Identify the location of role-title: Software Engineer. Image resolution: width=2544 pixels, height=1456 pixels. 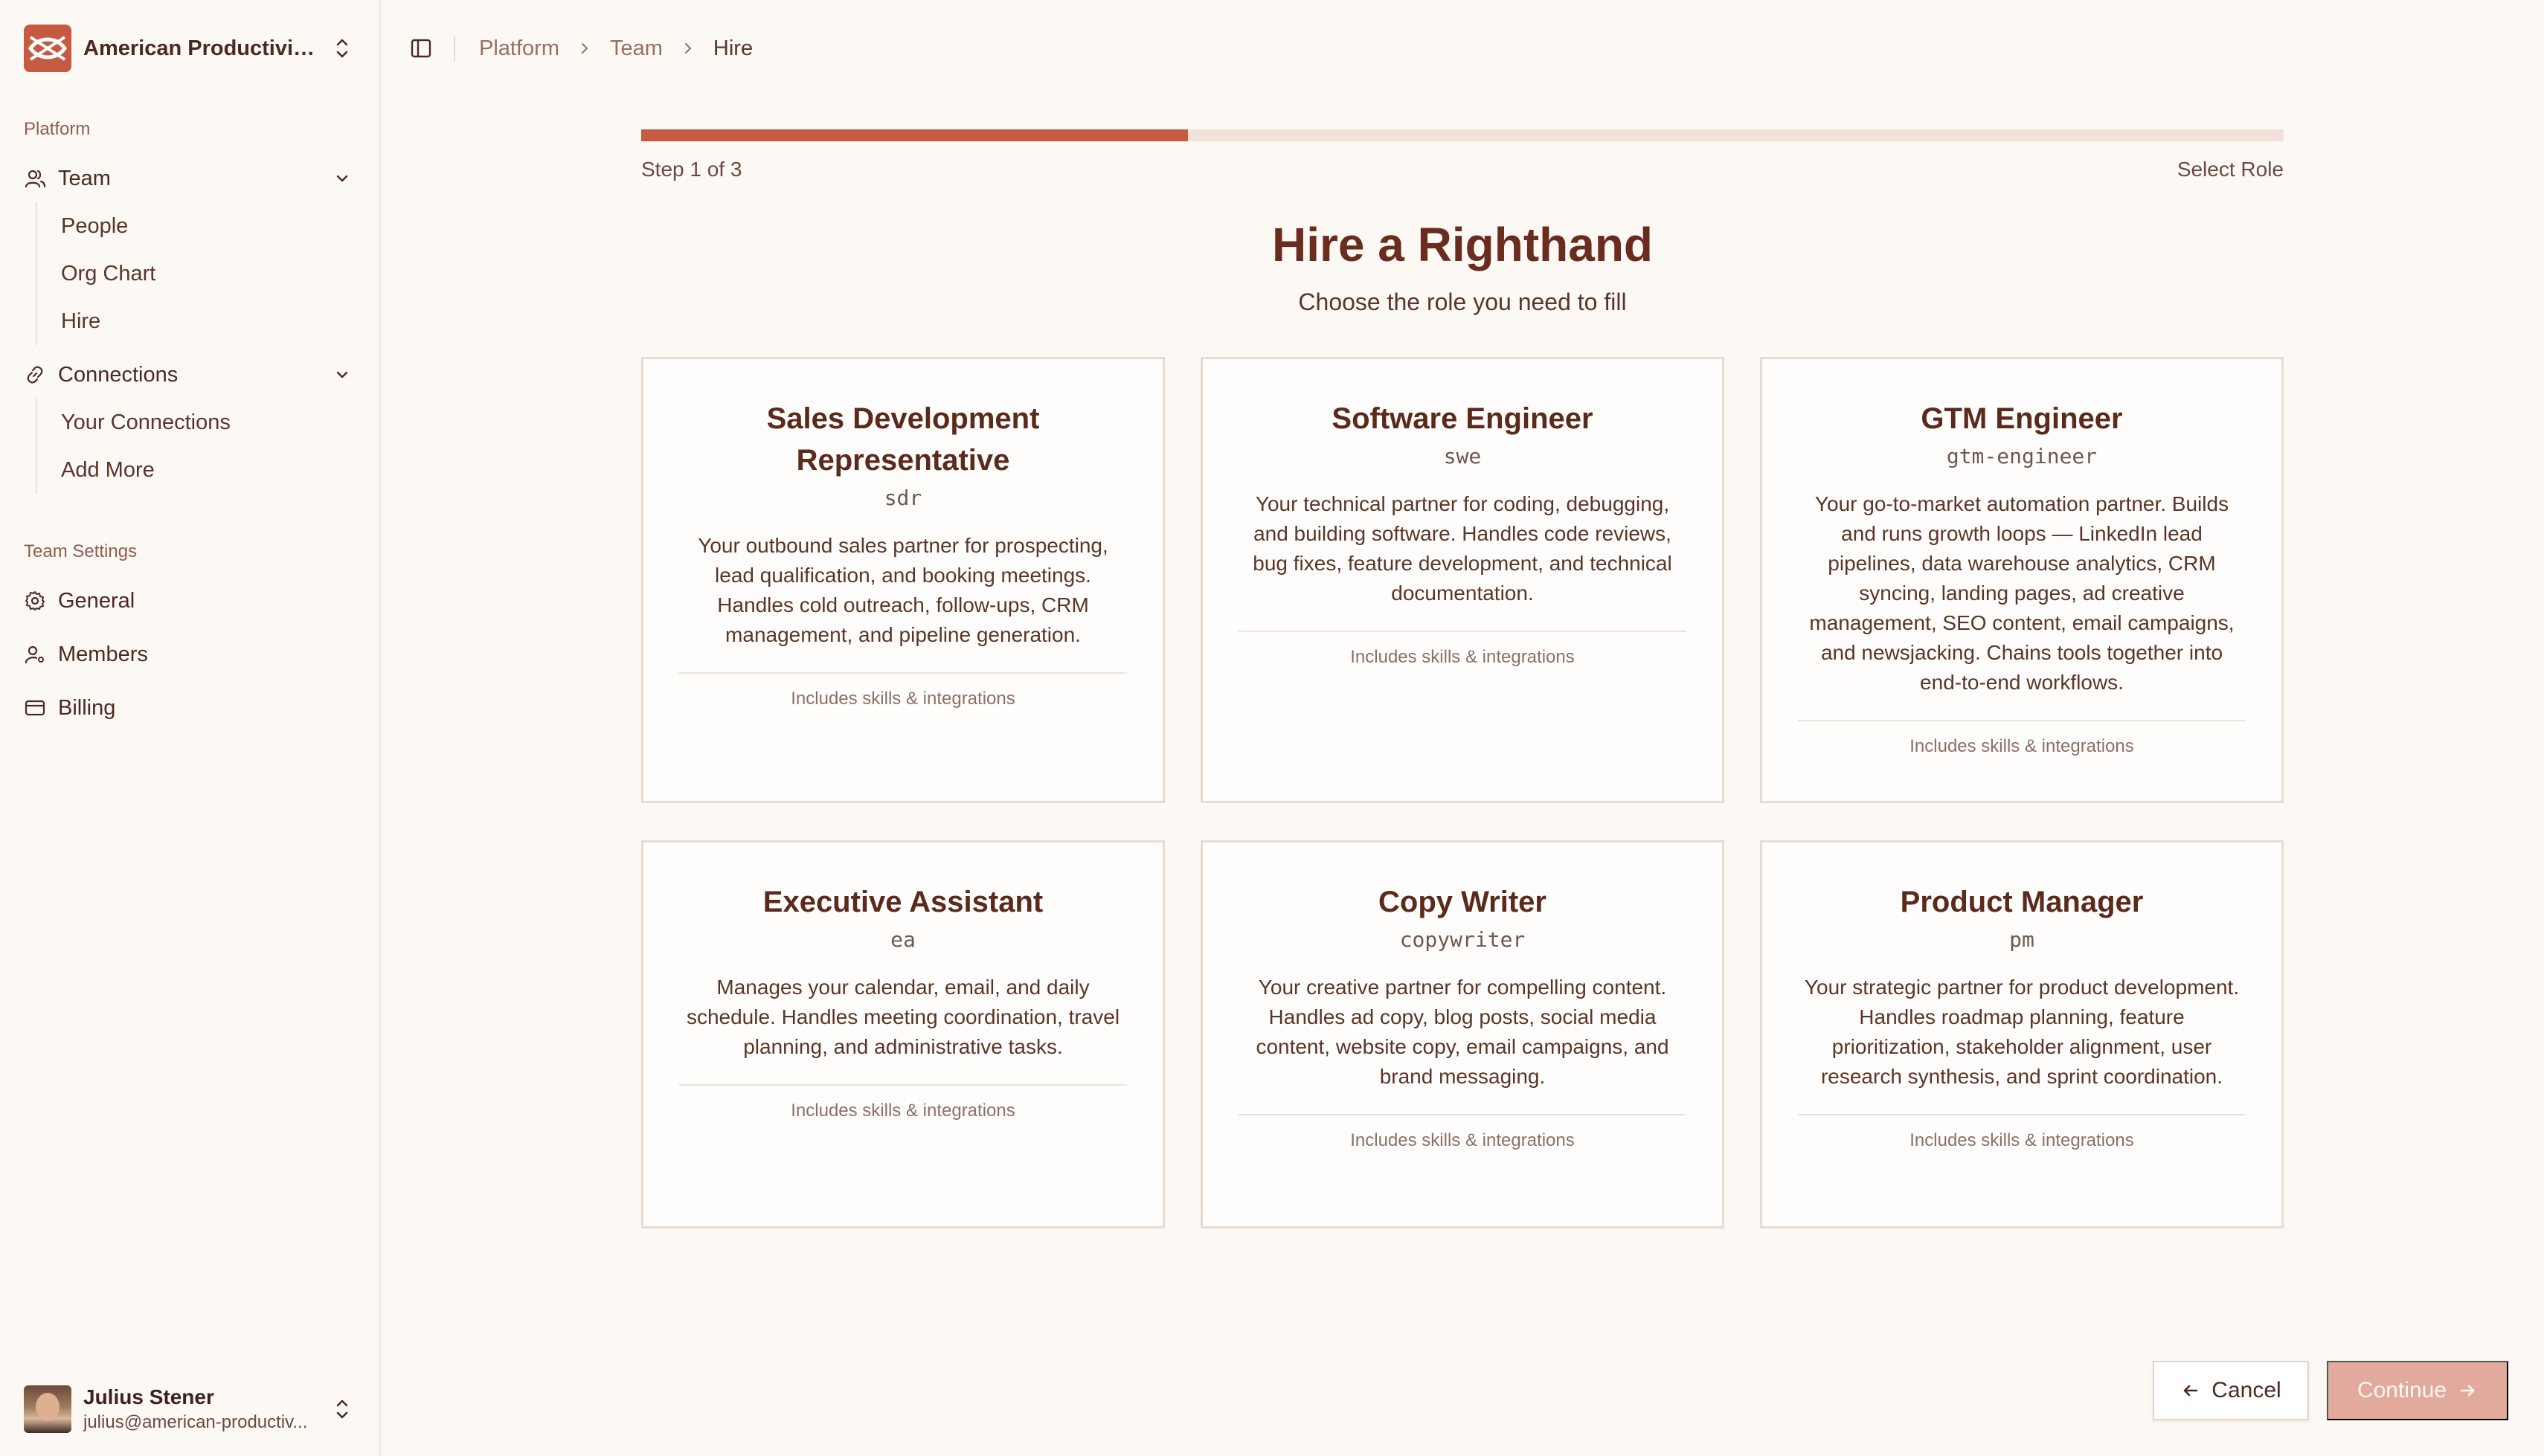
(1462, 419).